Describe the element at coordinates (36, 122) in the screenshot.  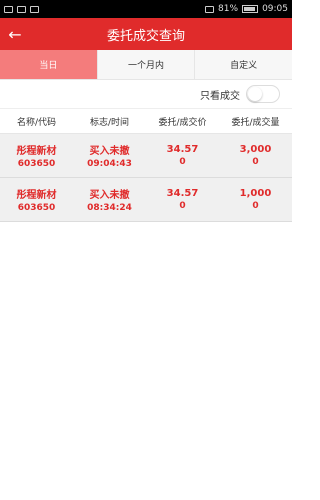
I see `col-name-code: 名称/代码` at that location.